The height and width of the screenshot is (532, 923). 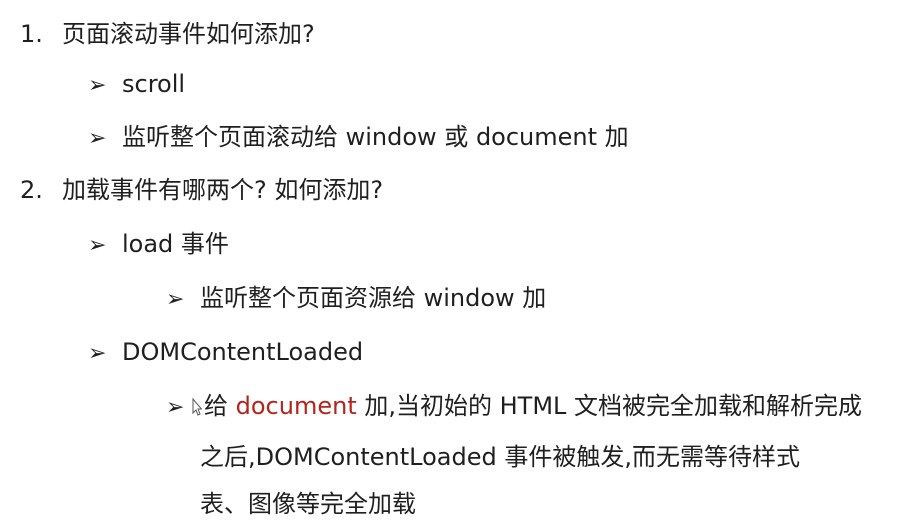 I want to click on answer-2-b: ➢ DOMContentLoaded, so click(x=225, y=353).